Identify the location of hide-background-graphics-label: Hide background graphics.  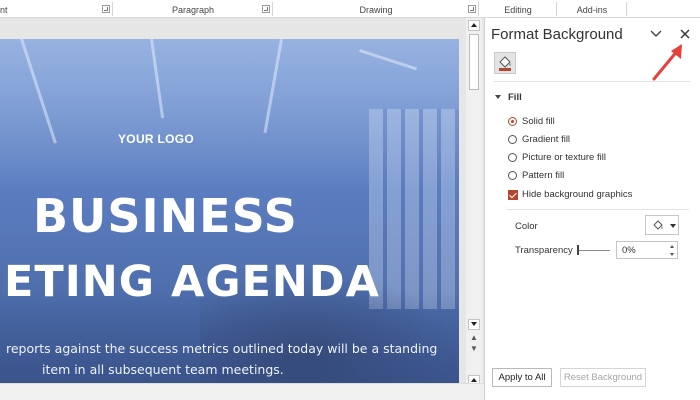
(577, 194).